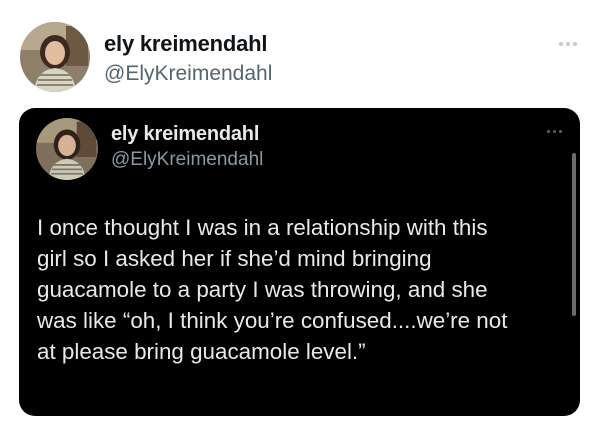  Describe the element at coordinates (568, 44) in the screenshot. I see `more-options-icon` at that location.